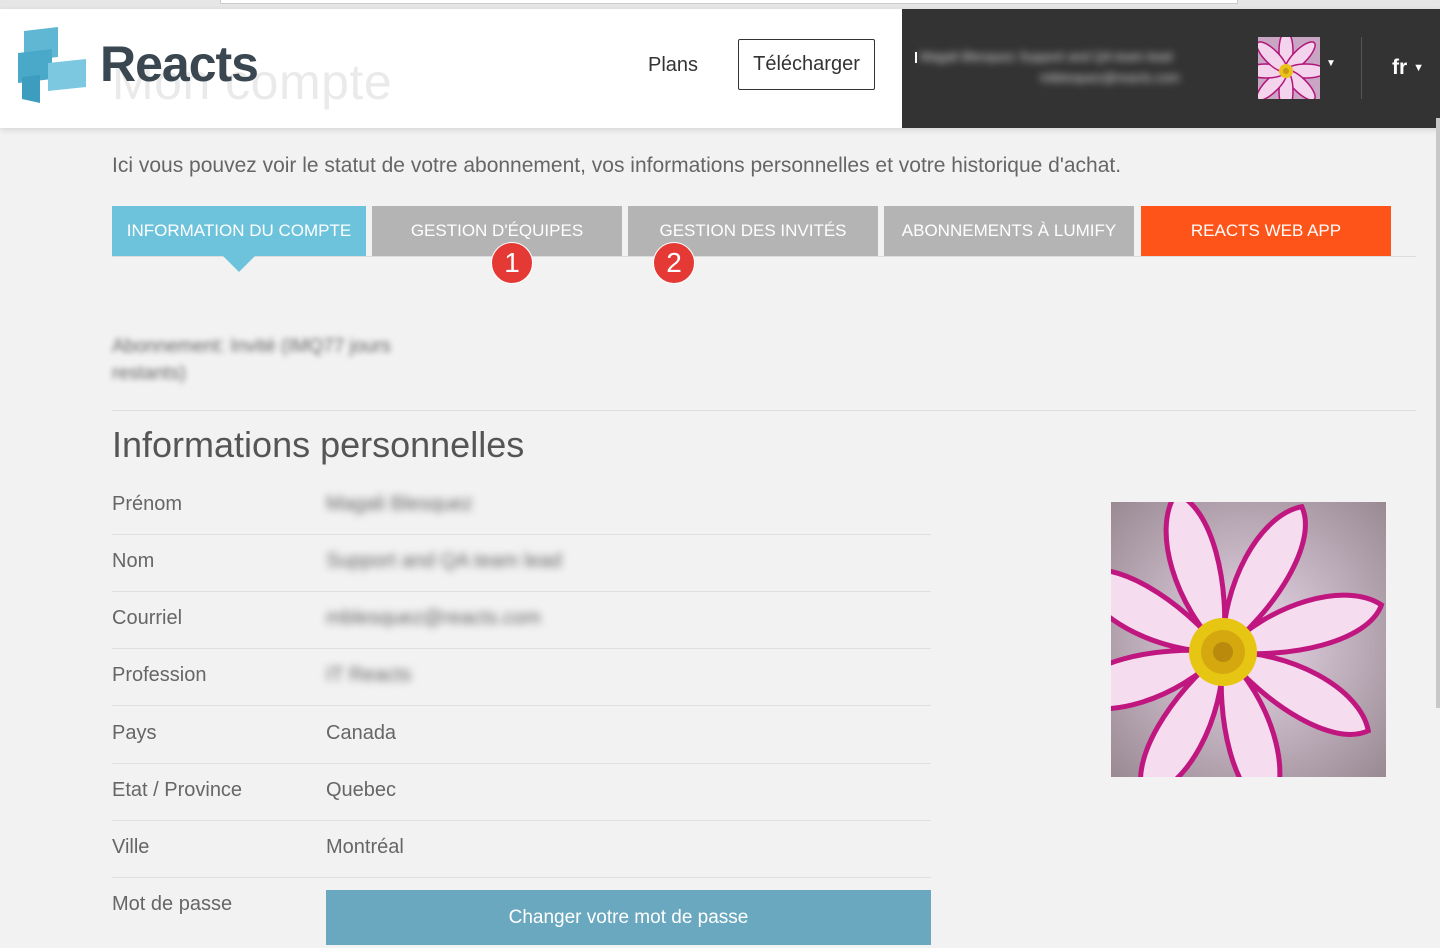 The width and height of the screenshot is (1440, 948). I want to click on language-selector: fr ▼, so click(1408, 68).